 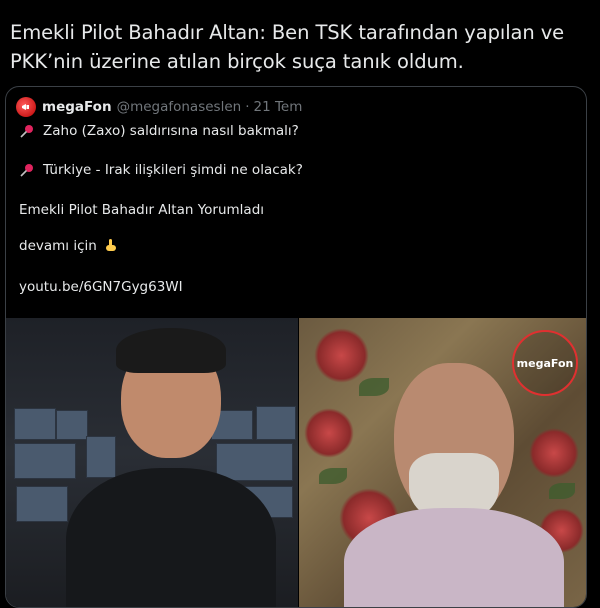 I want to click on quoted-link: youtu.be/6GN7Gyg63WI, so click(x=101, y=287).